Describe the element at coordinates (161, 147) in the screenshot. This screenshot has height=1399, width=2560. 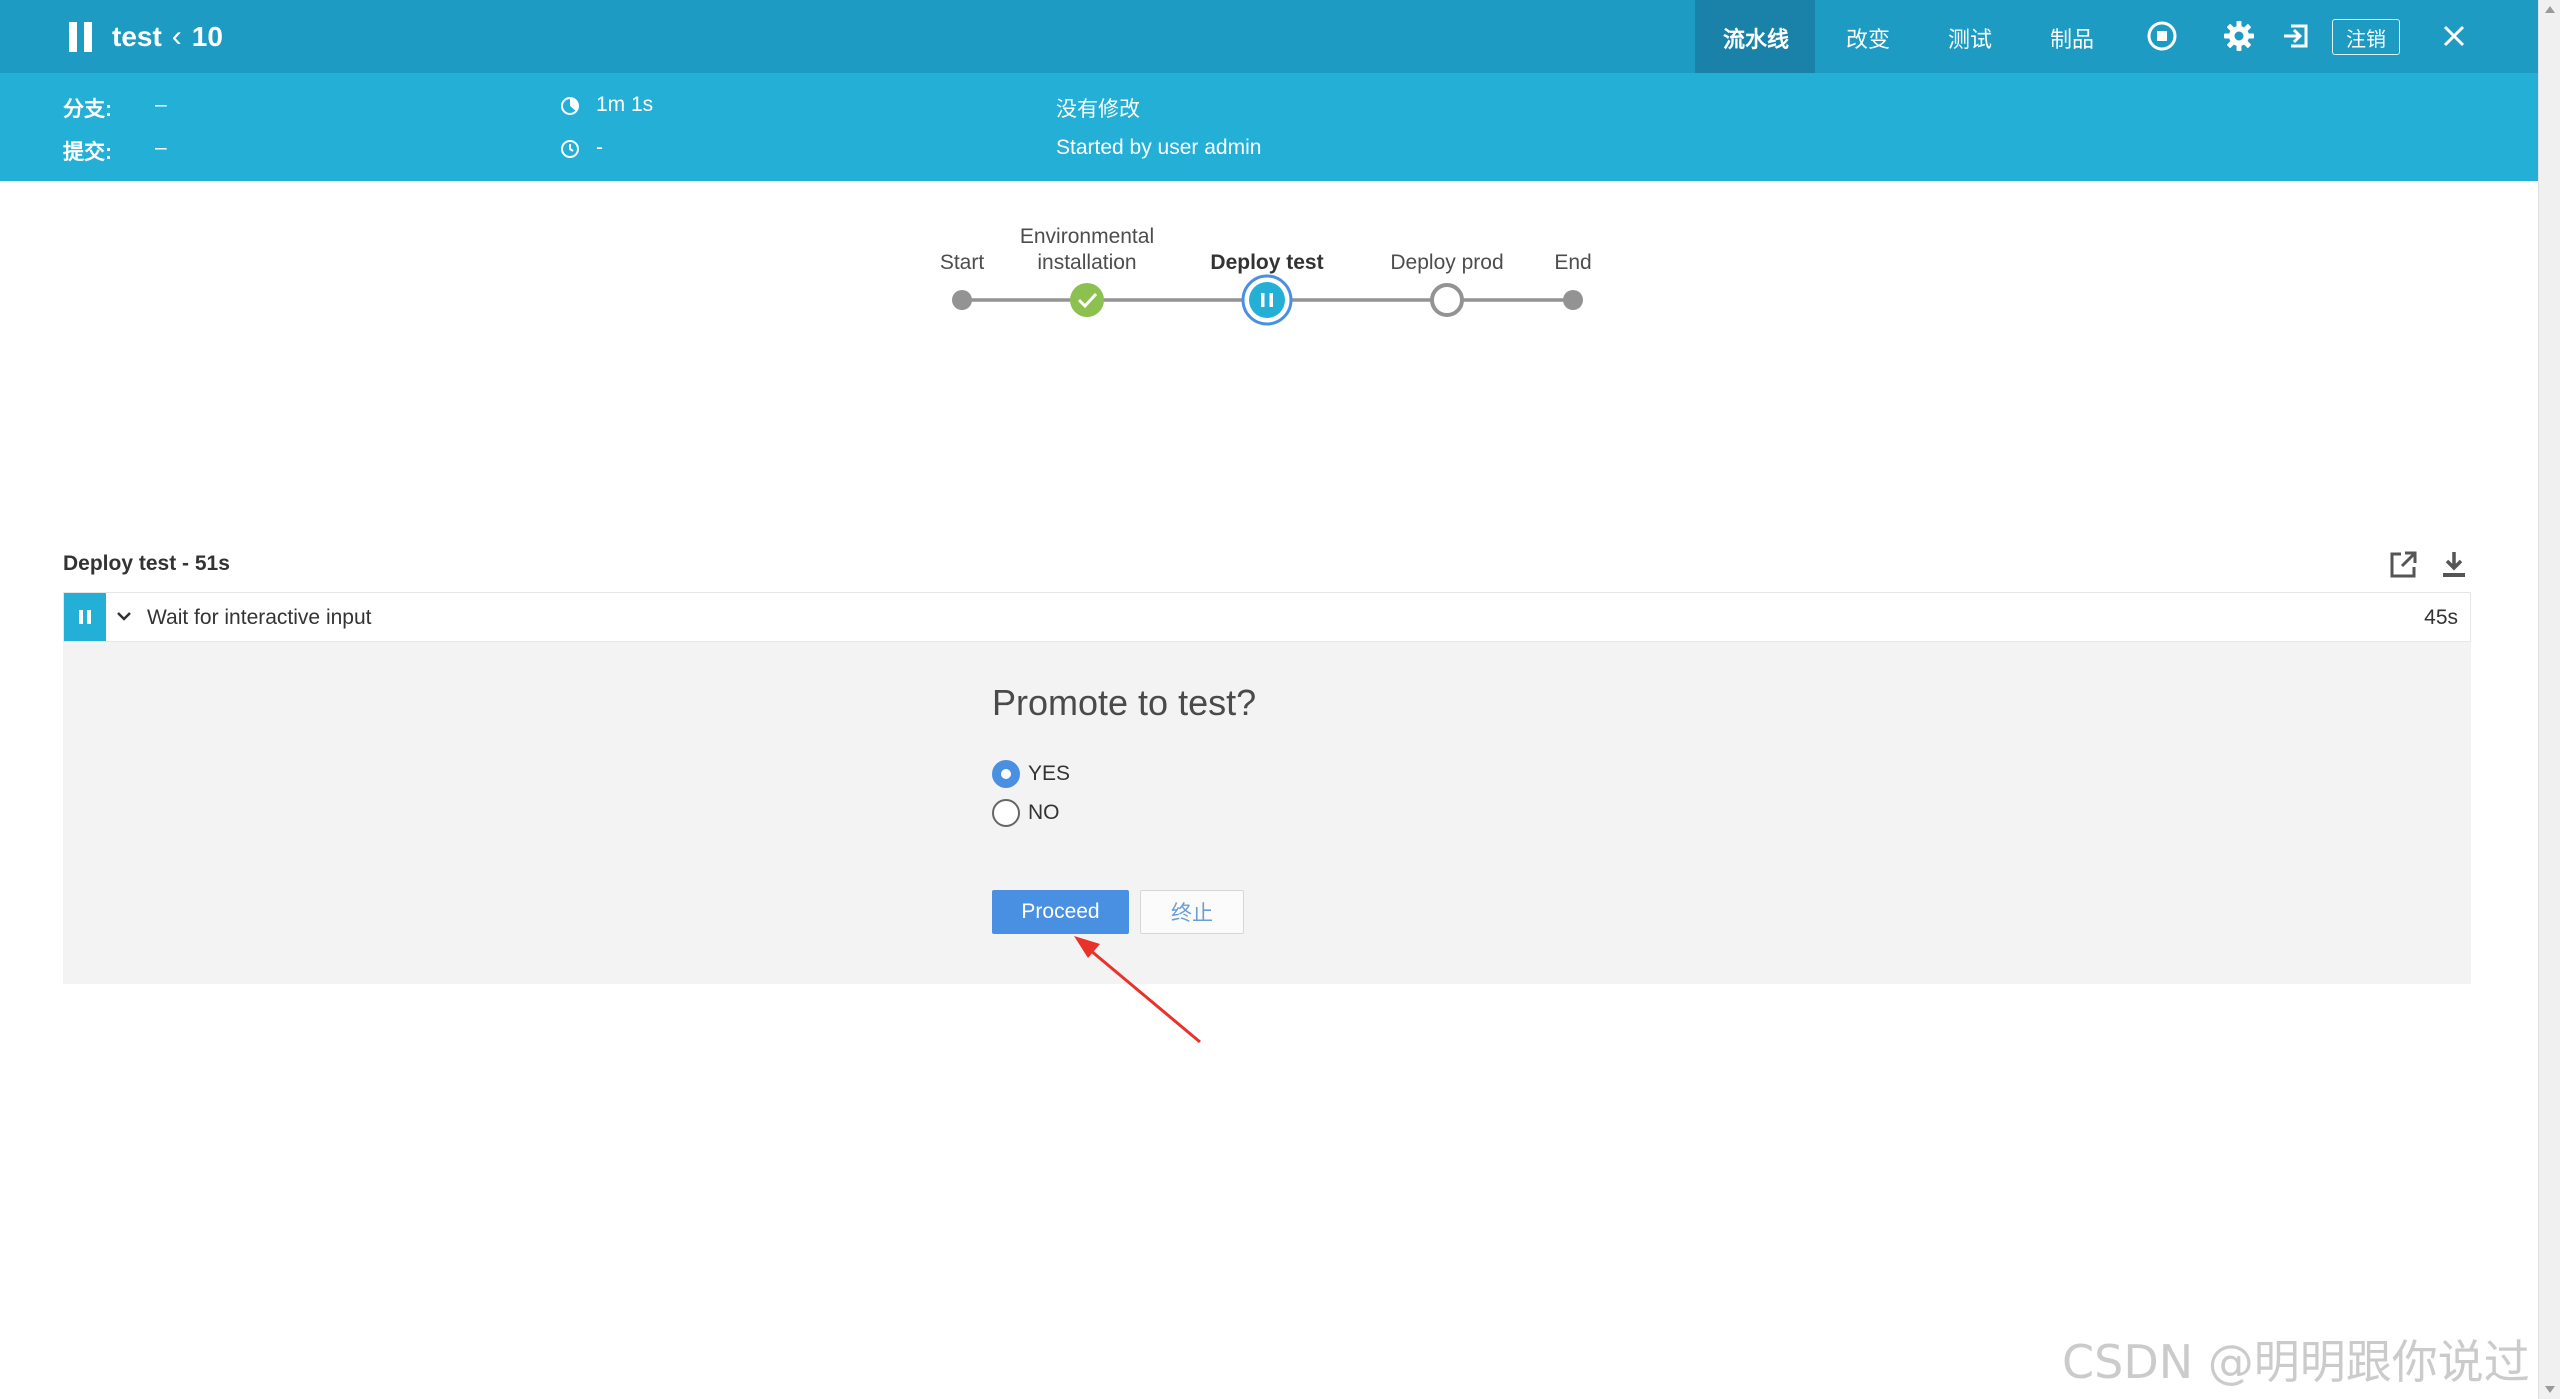
I see `commit-value: –` at that location.